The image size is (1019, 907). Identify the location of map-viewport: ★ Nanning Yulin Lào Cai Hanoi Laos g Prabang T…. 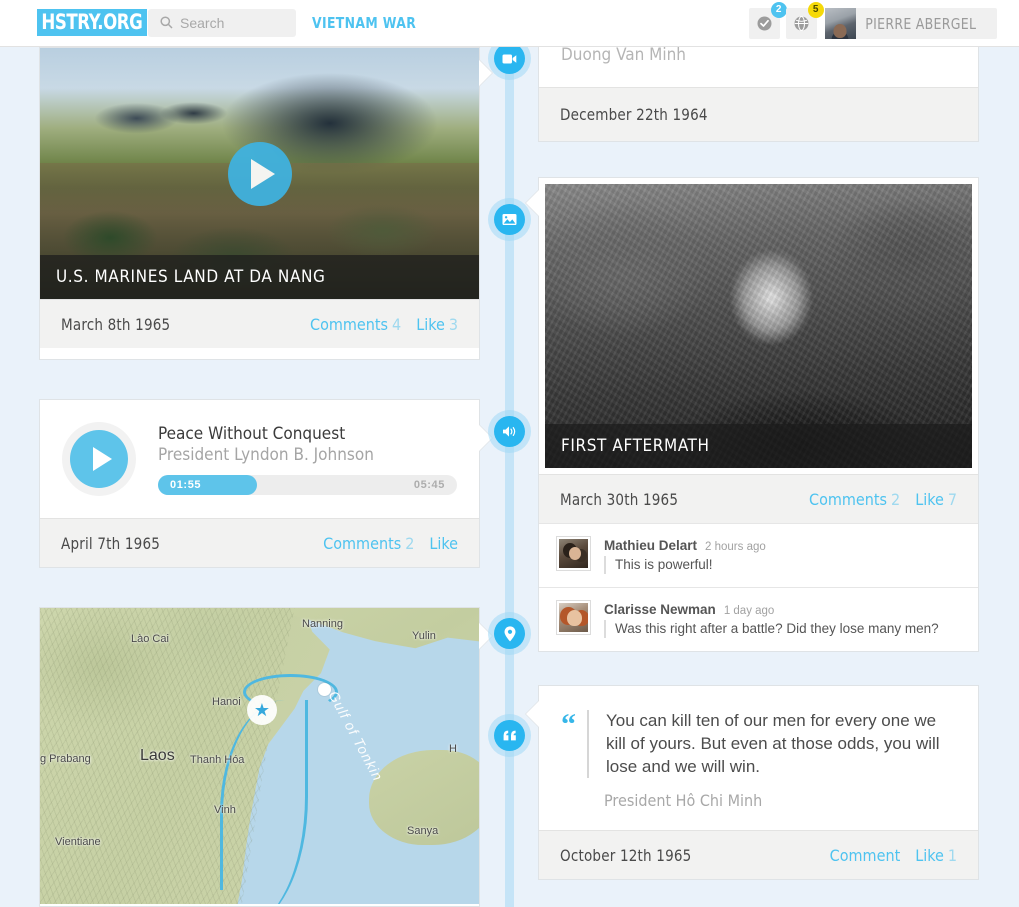
(259, 756).